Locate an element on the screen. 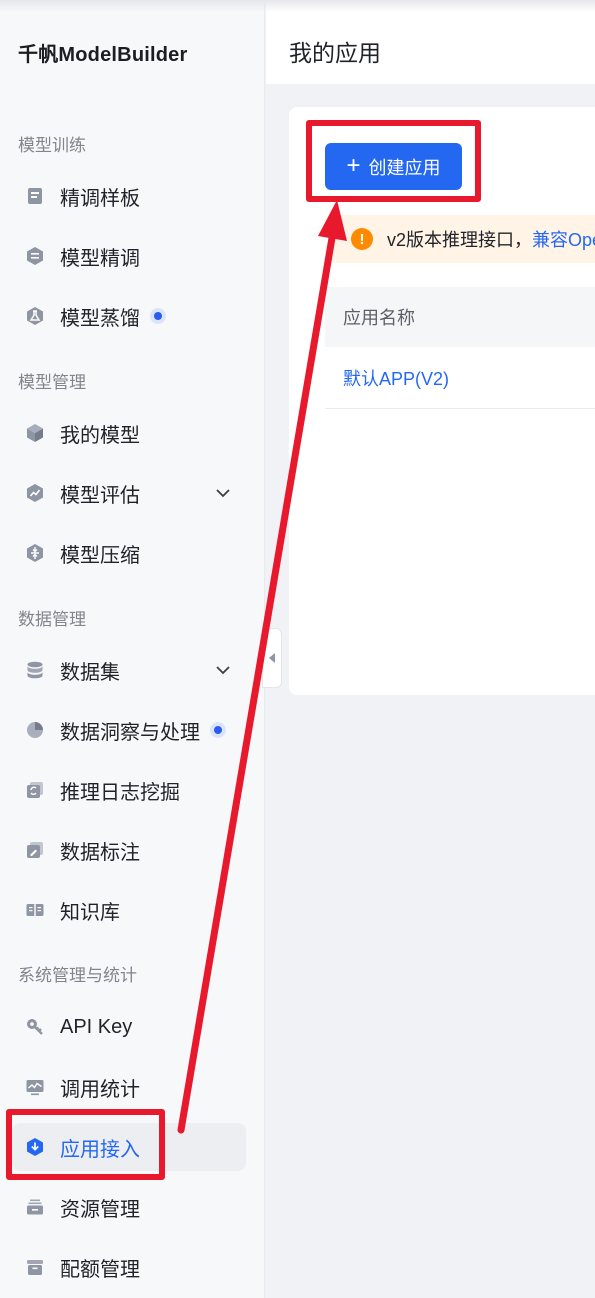  log-icon is located at coordinates (35, 790).